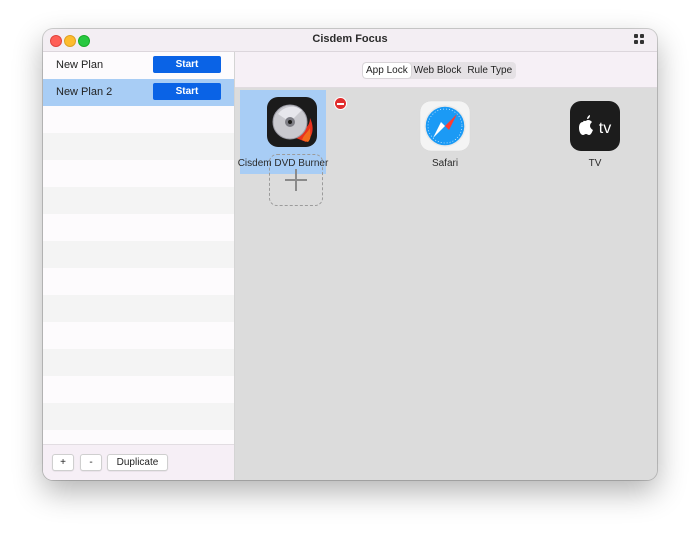  What do you see at coordinates (138, 92) in the screenshot?
I see `plan-row-selected: New Plan 2 Start` at bounding box center [138, 92].